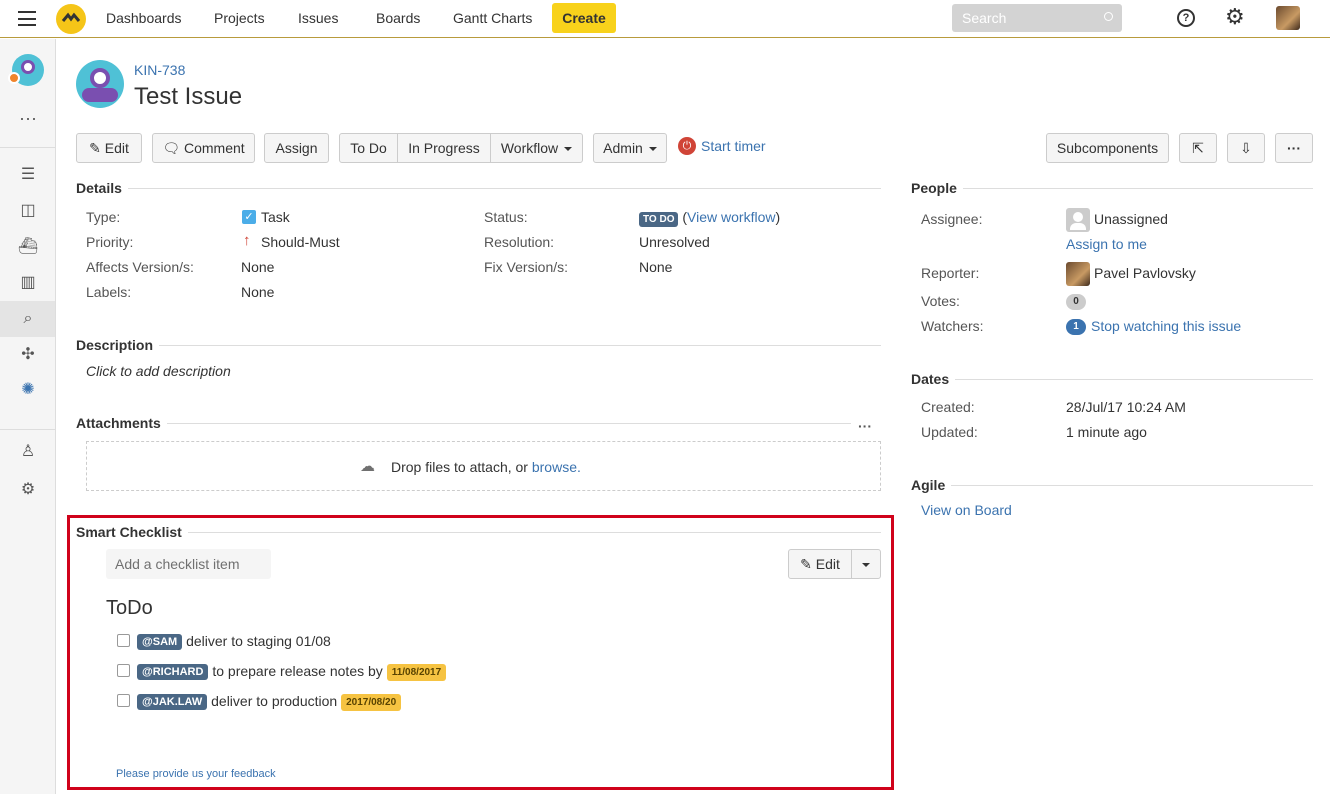  I want to click on issues-search-icon: ⌕, so click(28, 319).